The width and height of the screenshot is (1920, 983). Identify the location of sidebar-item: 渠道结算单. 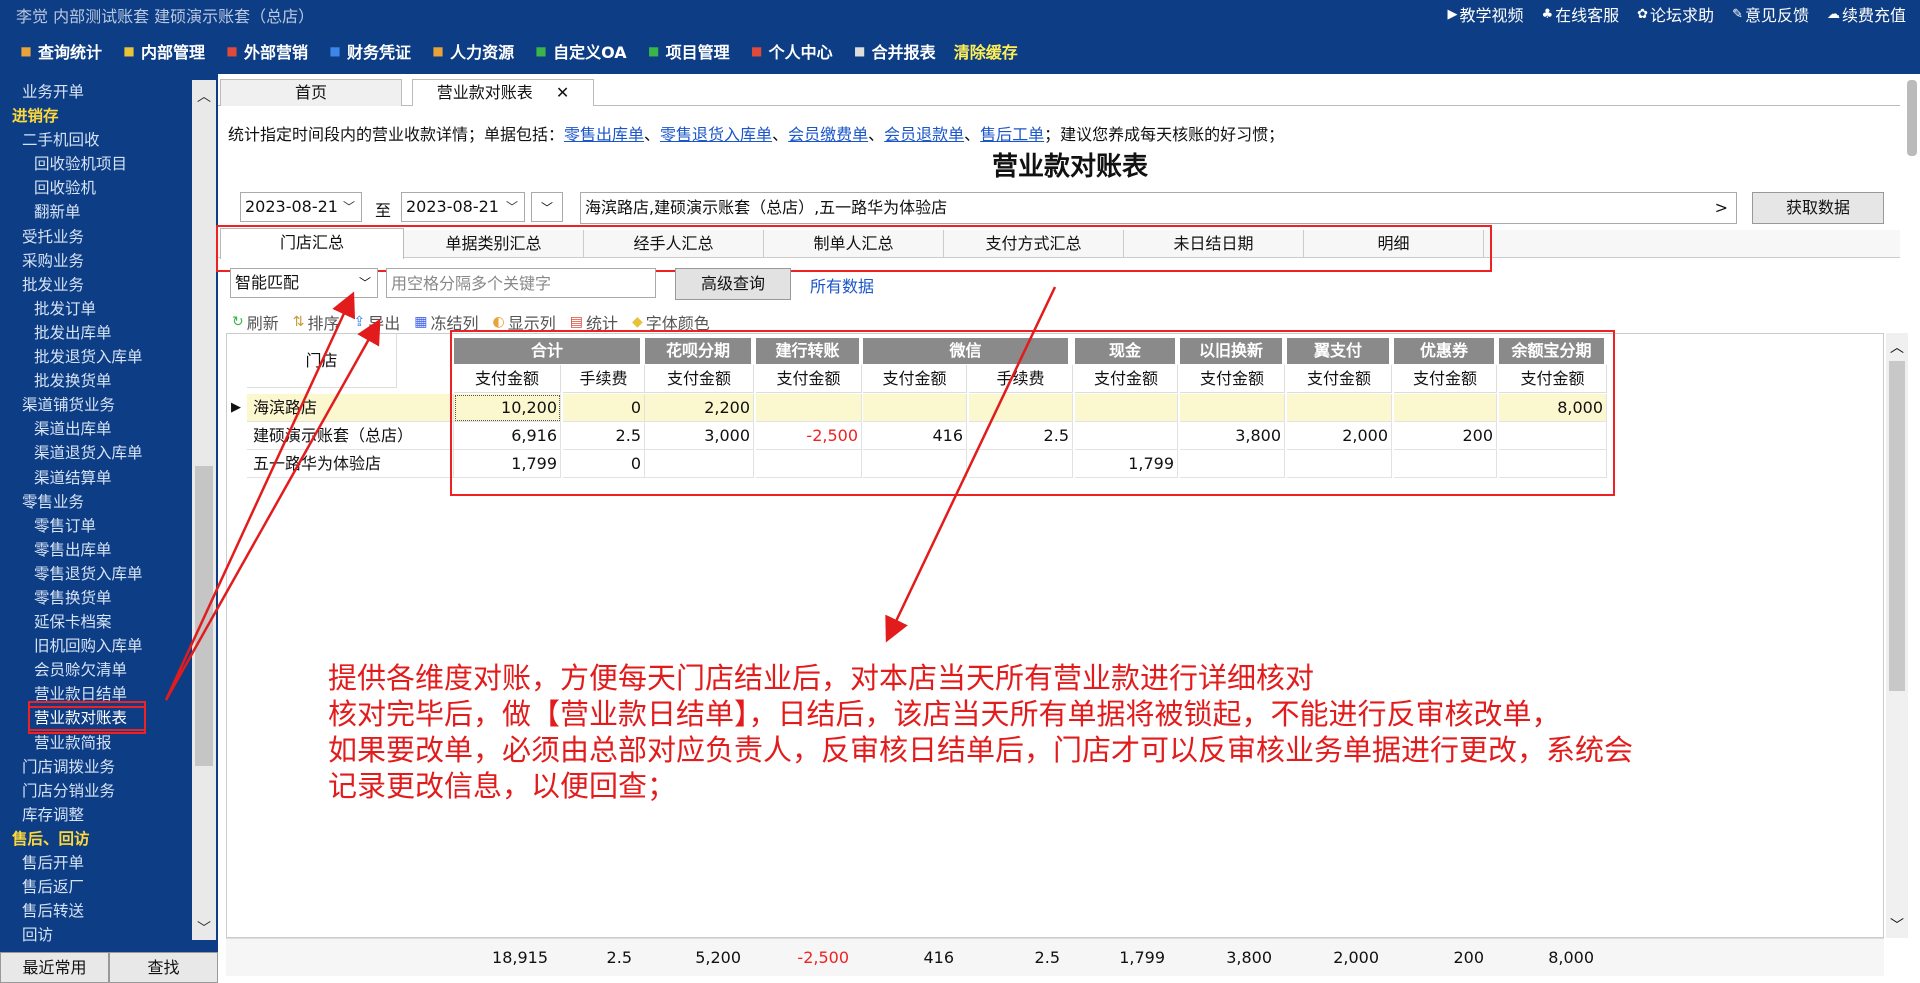
(94, 478).